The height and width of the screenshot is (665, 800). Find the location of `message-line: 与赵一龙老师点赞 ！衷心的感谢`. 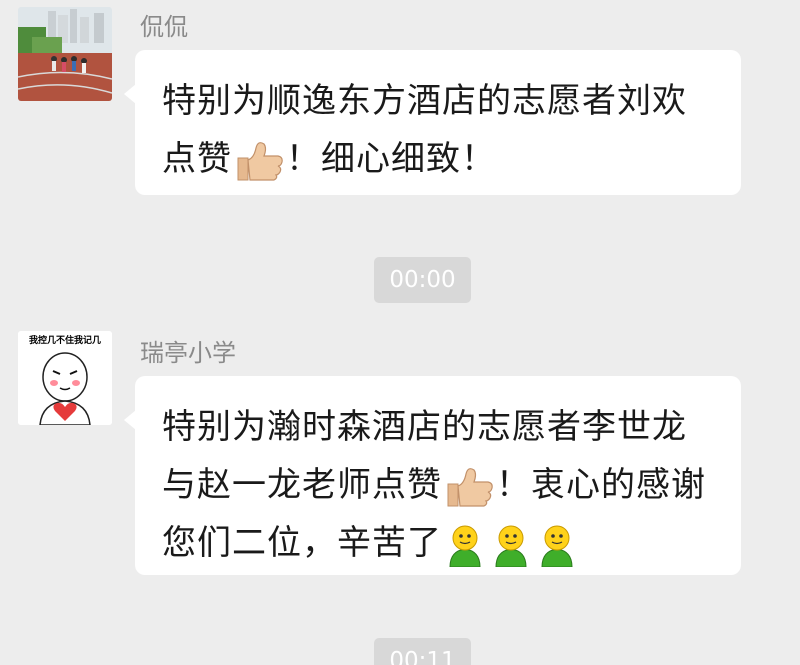

message-line: 与赵一龙老师点赞 ！衷心的感谢 is located at coordinates (438, 485).